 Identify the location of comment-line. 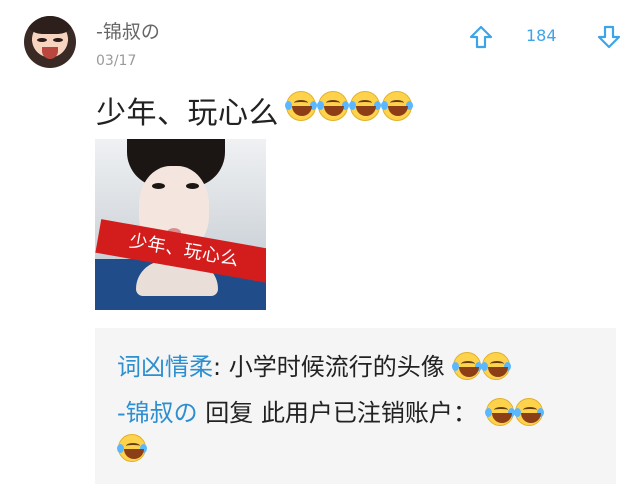
(132, 449).